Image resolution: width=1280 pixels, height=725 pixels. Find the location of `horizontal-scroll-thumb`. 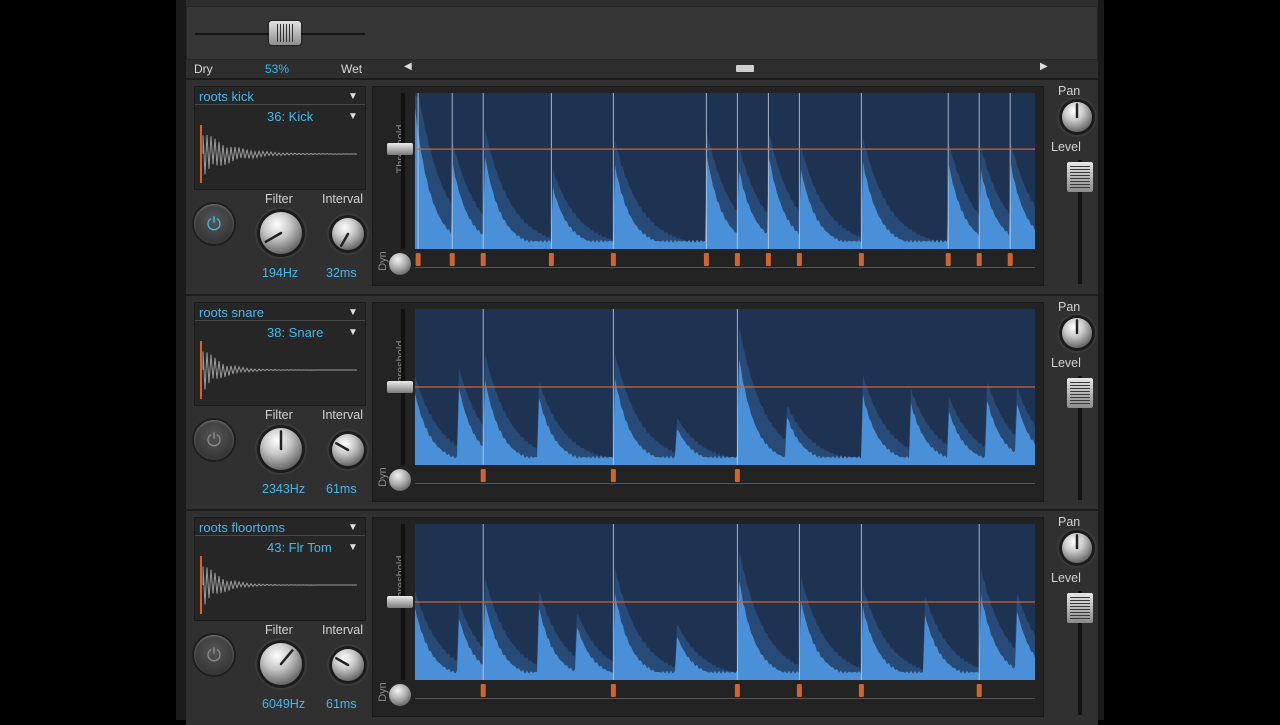

horizontal-scroll-thumb is located at coordinates (745, 68).